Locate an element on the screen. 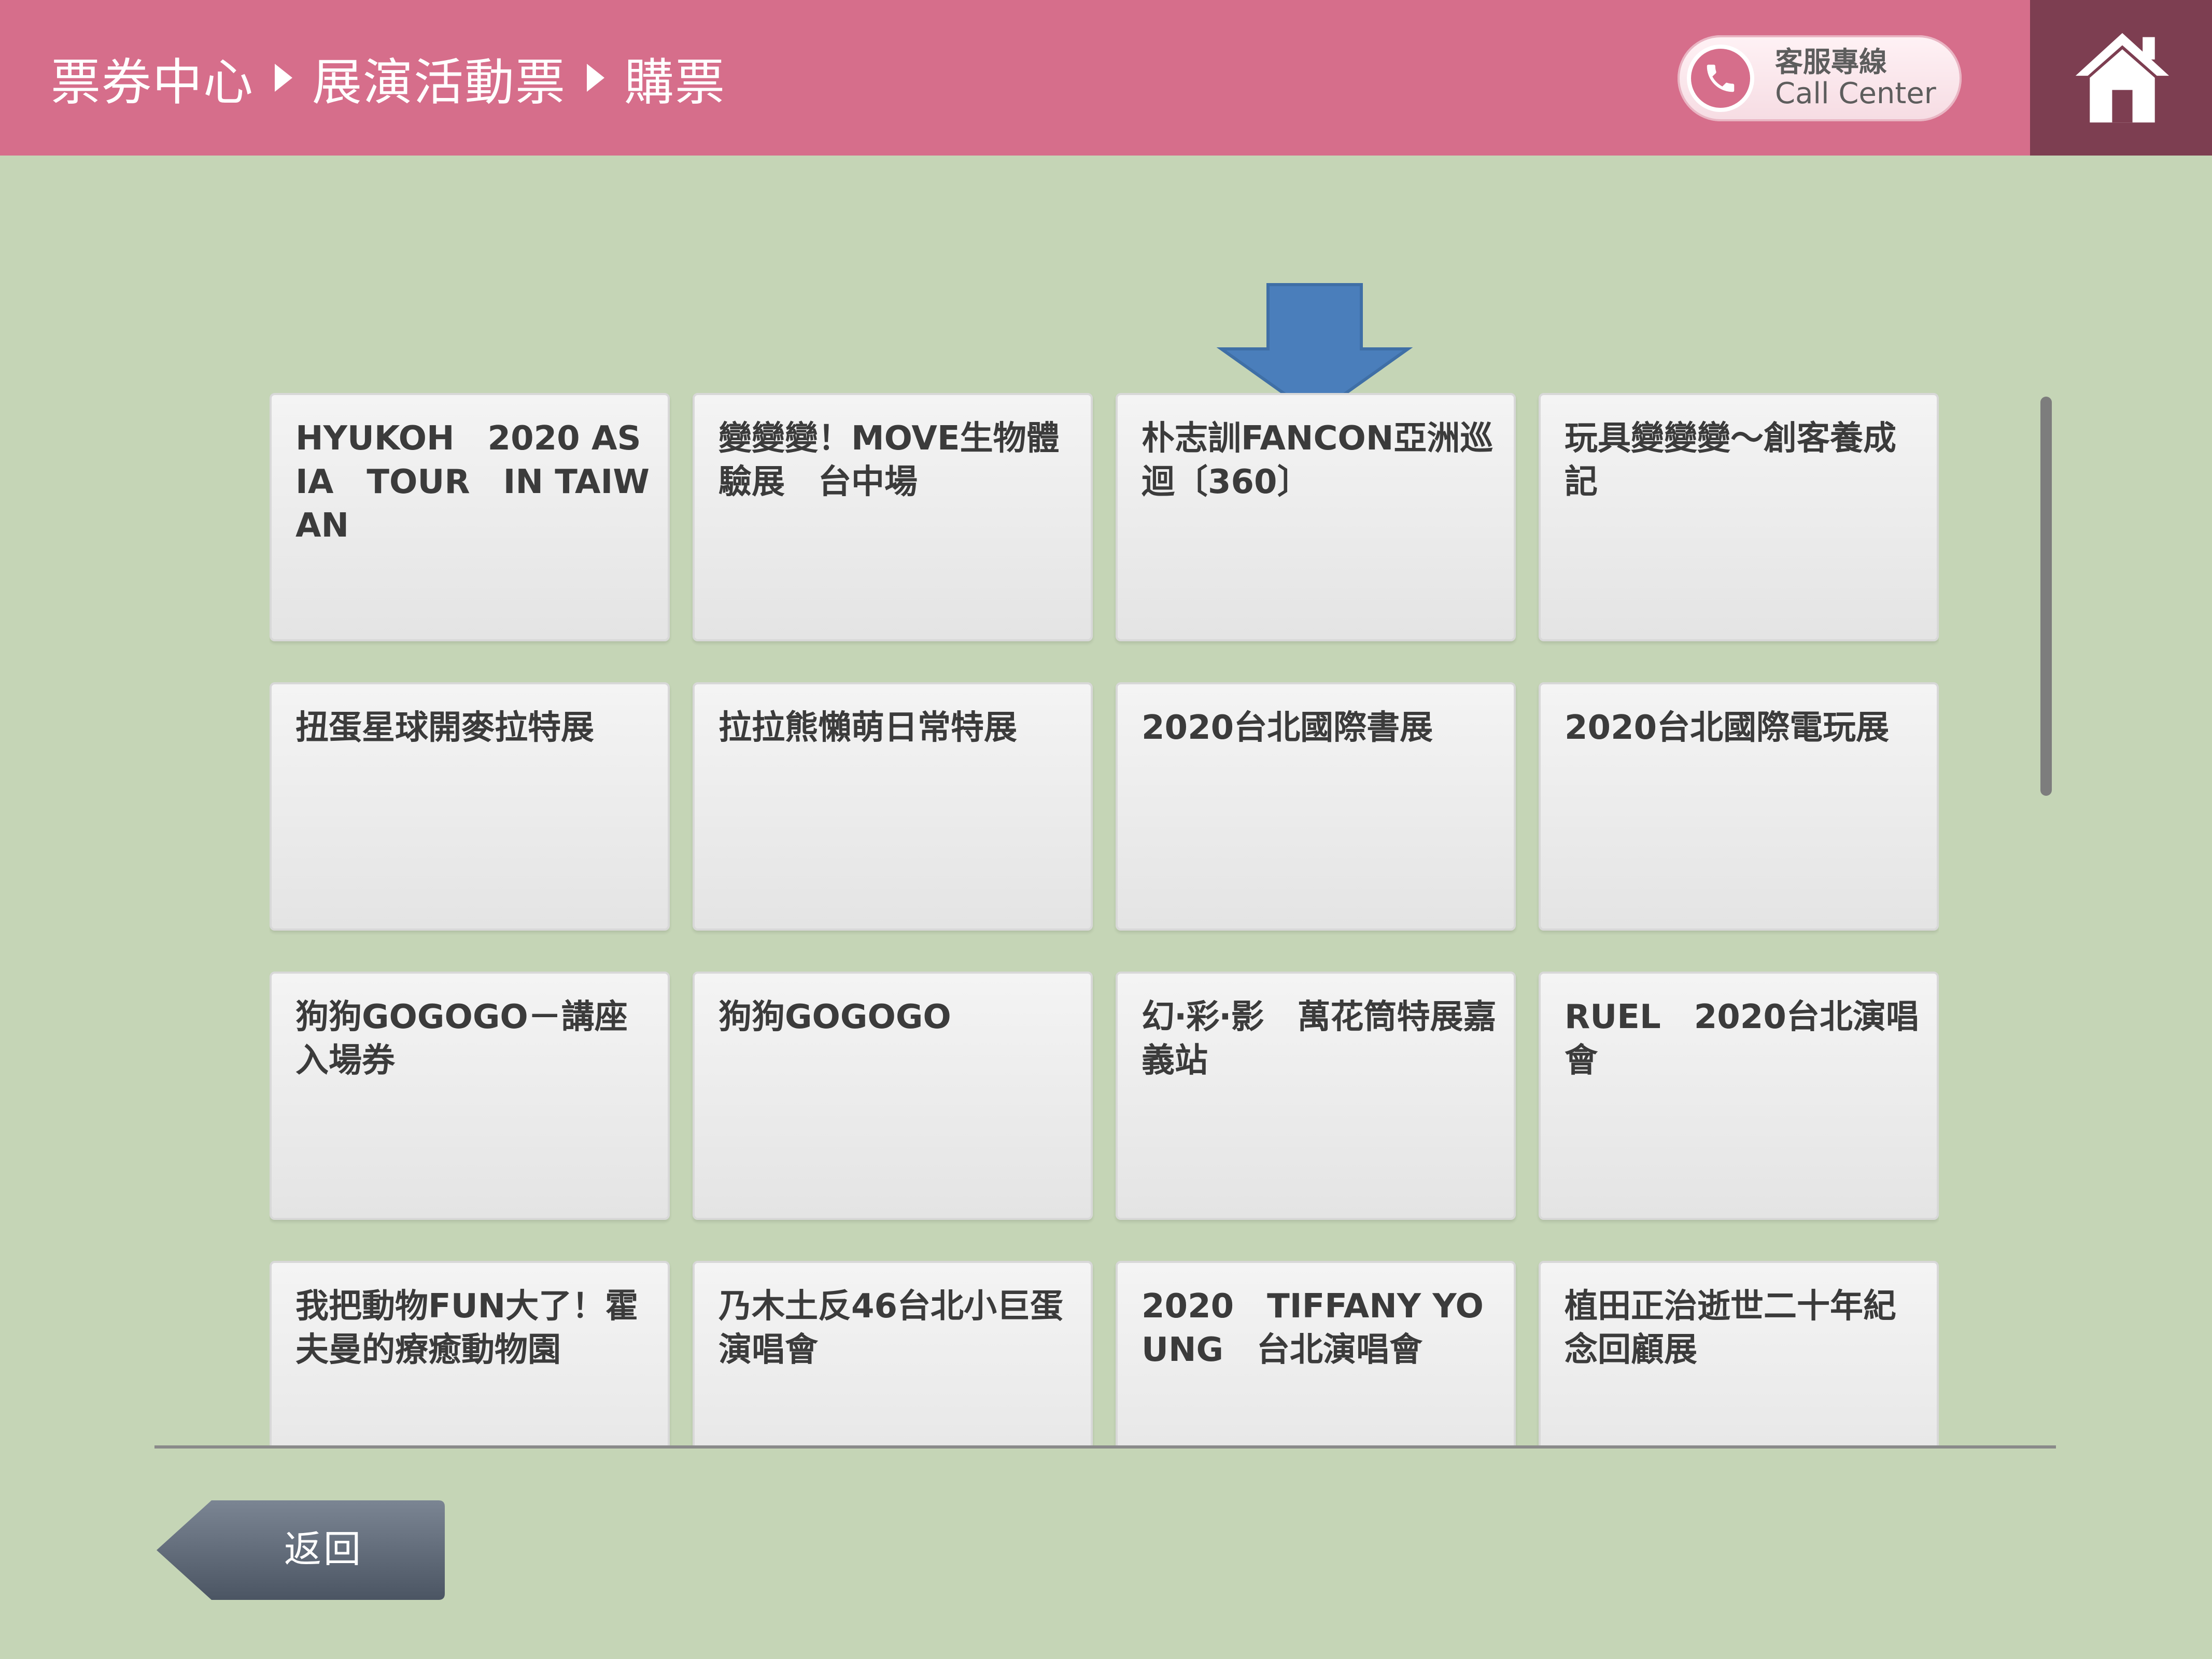 This screenshot has height=1659, width=2212. event-card-label: 幻‧彩‧影 萬花筒特展嘉義站 is located at coordinates (1319, 1039).